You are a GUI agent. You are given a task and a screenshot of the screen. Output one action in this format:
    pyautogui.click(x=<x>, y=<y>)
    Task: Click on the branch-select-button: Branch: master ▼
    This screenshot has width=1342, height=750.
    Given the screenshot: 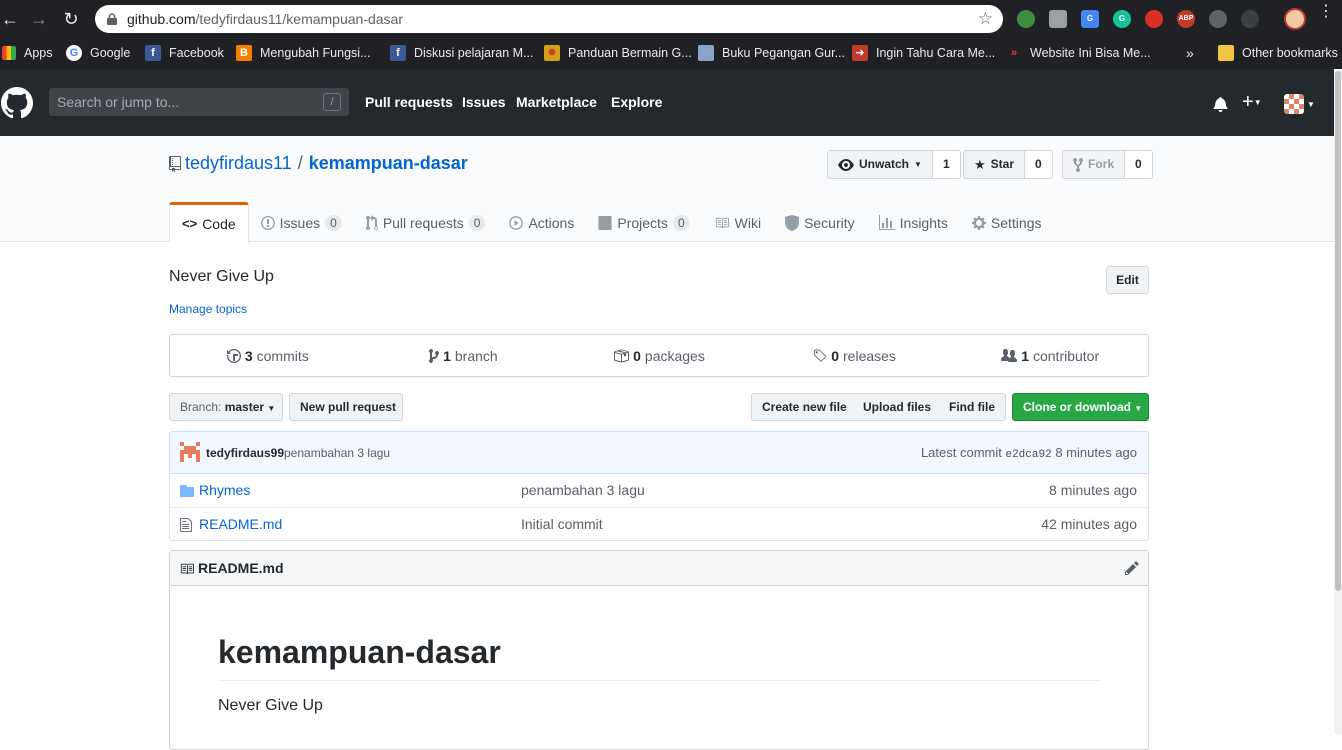 What is the action you would take?
    pyautogui.click(x=226, y=407)
    